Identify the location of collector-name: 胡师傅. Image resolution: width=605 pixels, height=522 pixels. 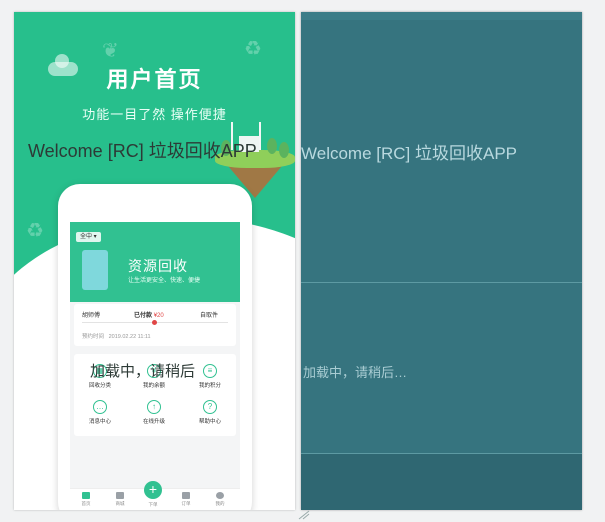
(91, 316).